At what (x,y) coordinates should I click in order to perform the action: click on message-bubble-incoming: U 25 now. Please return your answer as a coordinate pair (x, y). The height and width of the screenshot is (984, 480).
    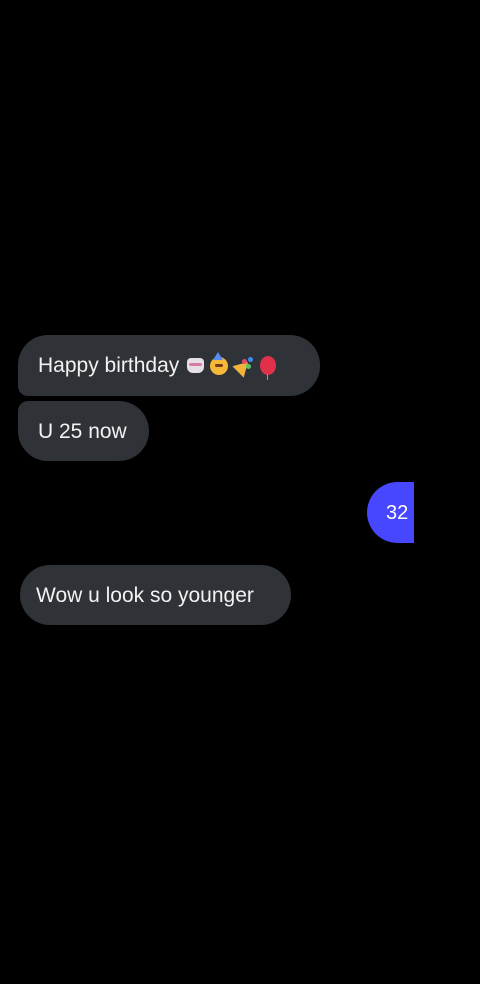
    Looking at the image, I should click on (83, 431).